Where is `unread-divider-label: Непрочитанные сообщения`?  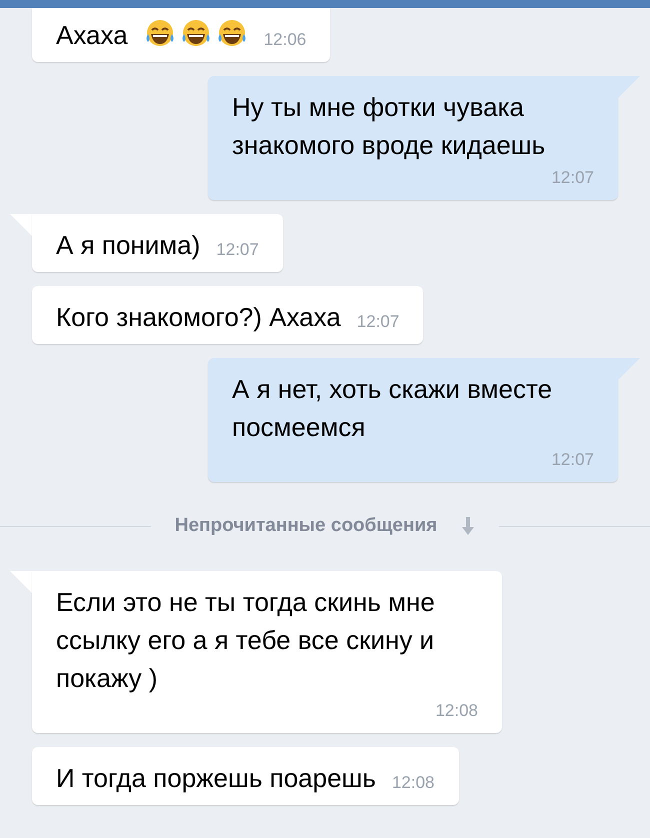 unread-divider-label: Непрочитанные сообщения is located at coordinates (306, 526).